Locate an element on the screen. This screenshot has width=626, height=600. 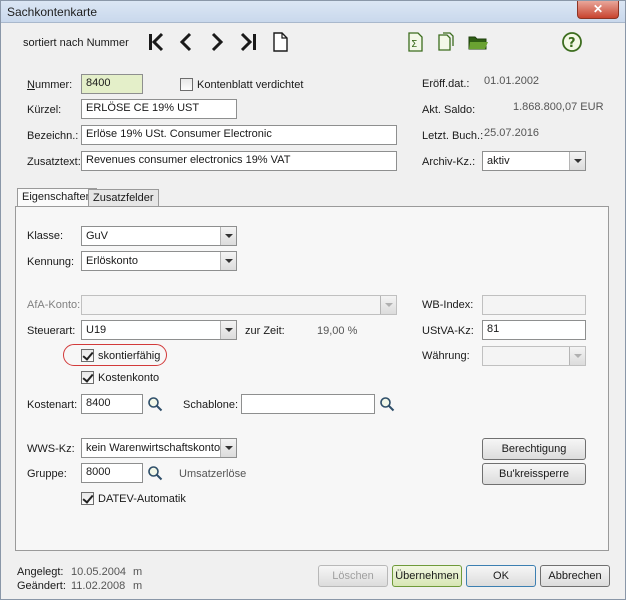
last-record-icon is located at coordinates (248, 42).